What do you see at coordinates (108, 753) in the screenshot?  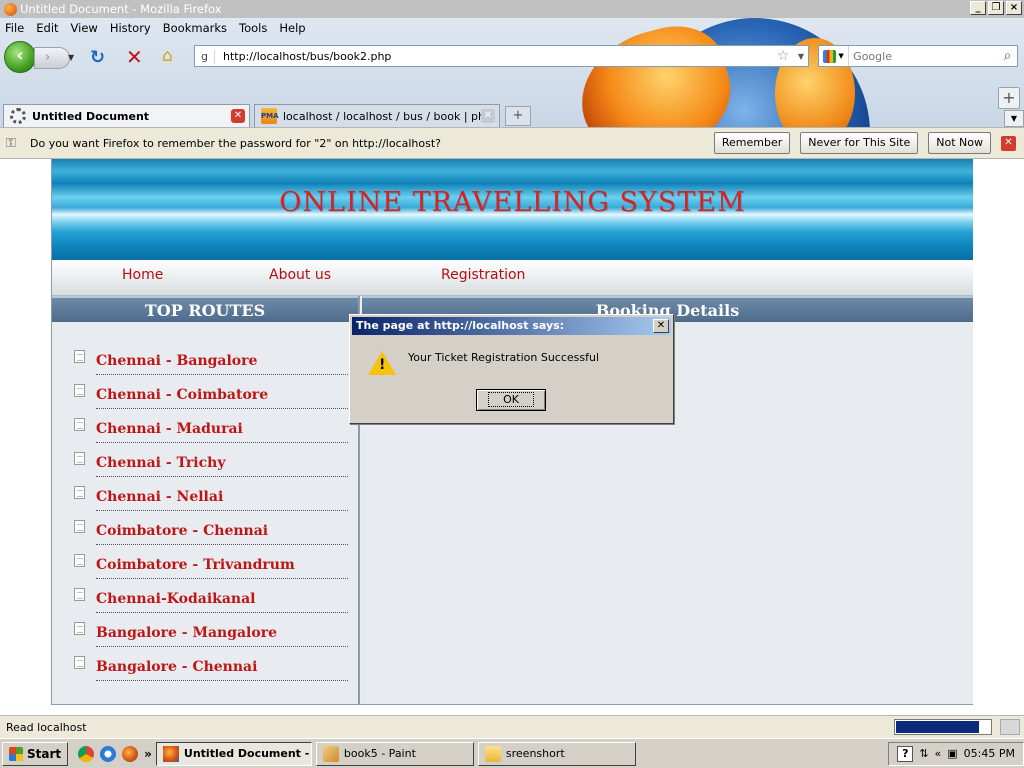 I see `internet-explorer-icon` at bounding box center [108, 753].